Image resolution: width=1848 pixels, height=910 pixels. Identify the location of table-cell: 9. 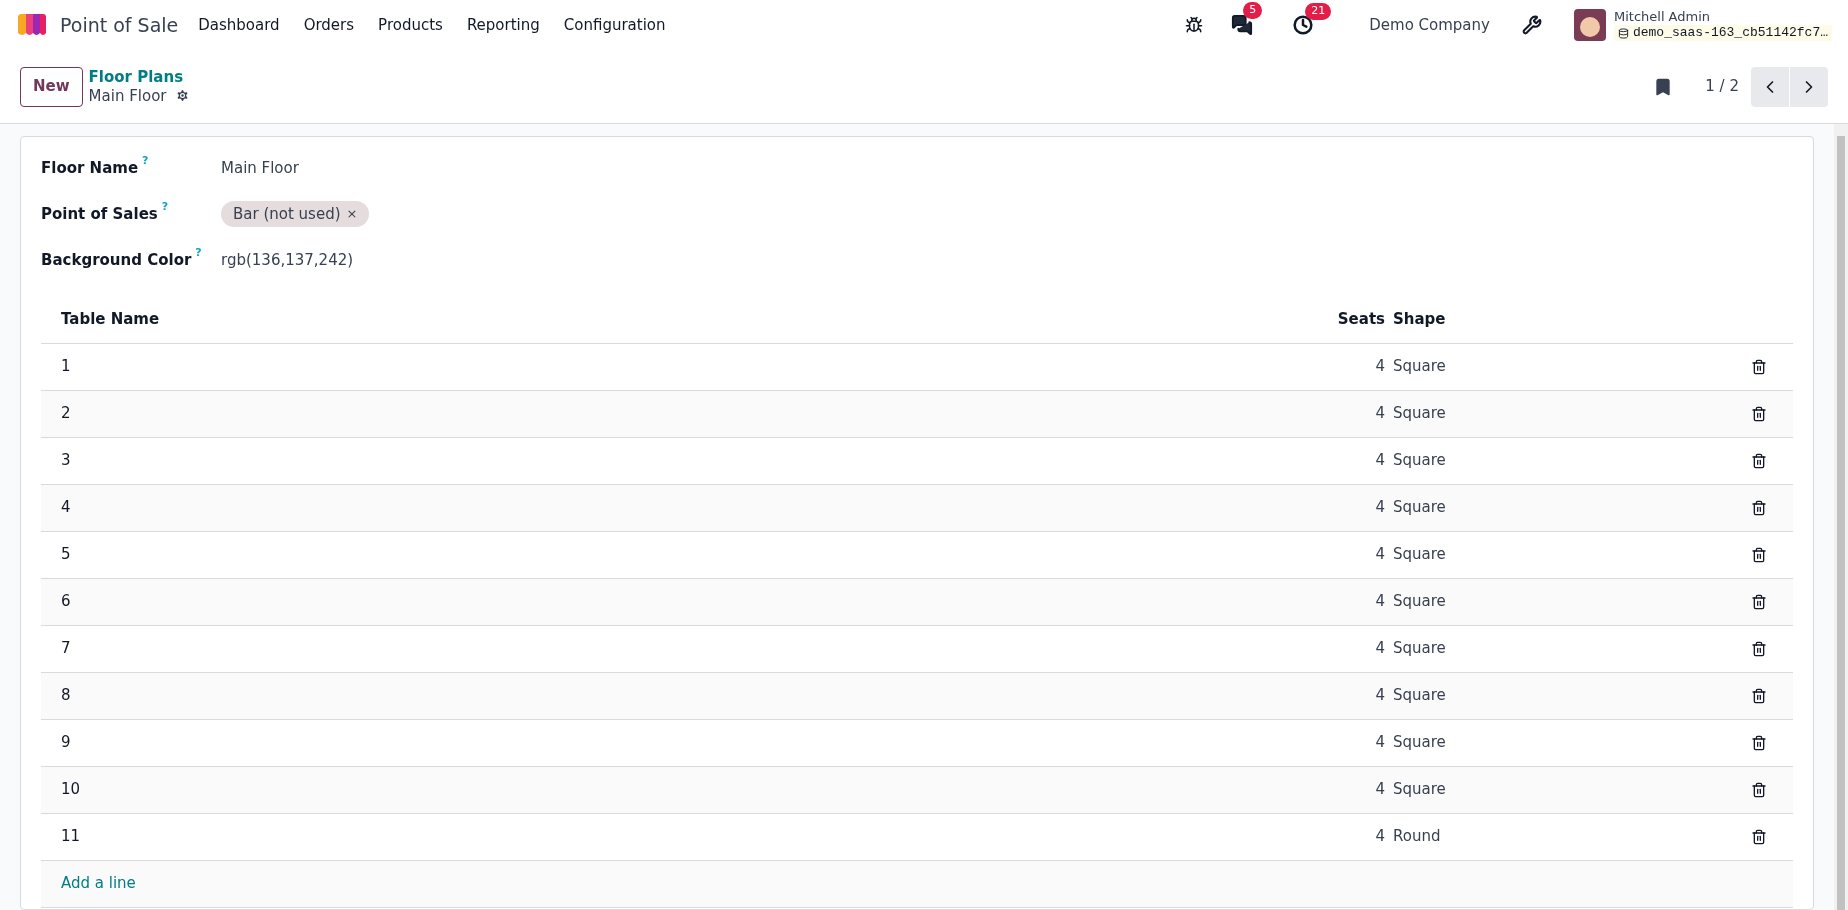
(66, 742).